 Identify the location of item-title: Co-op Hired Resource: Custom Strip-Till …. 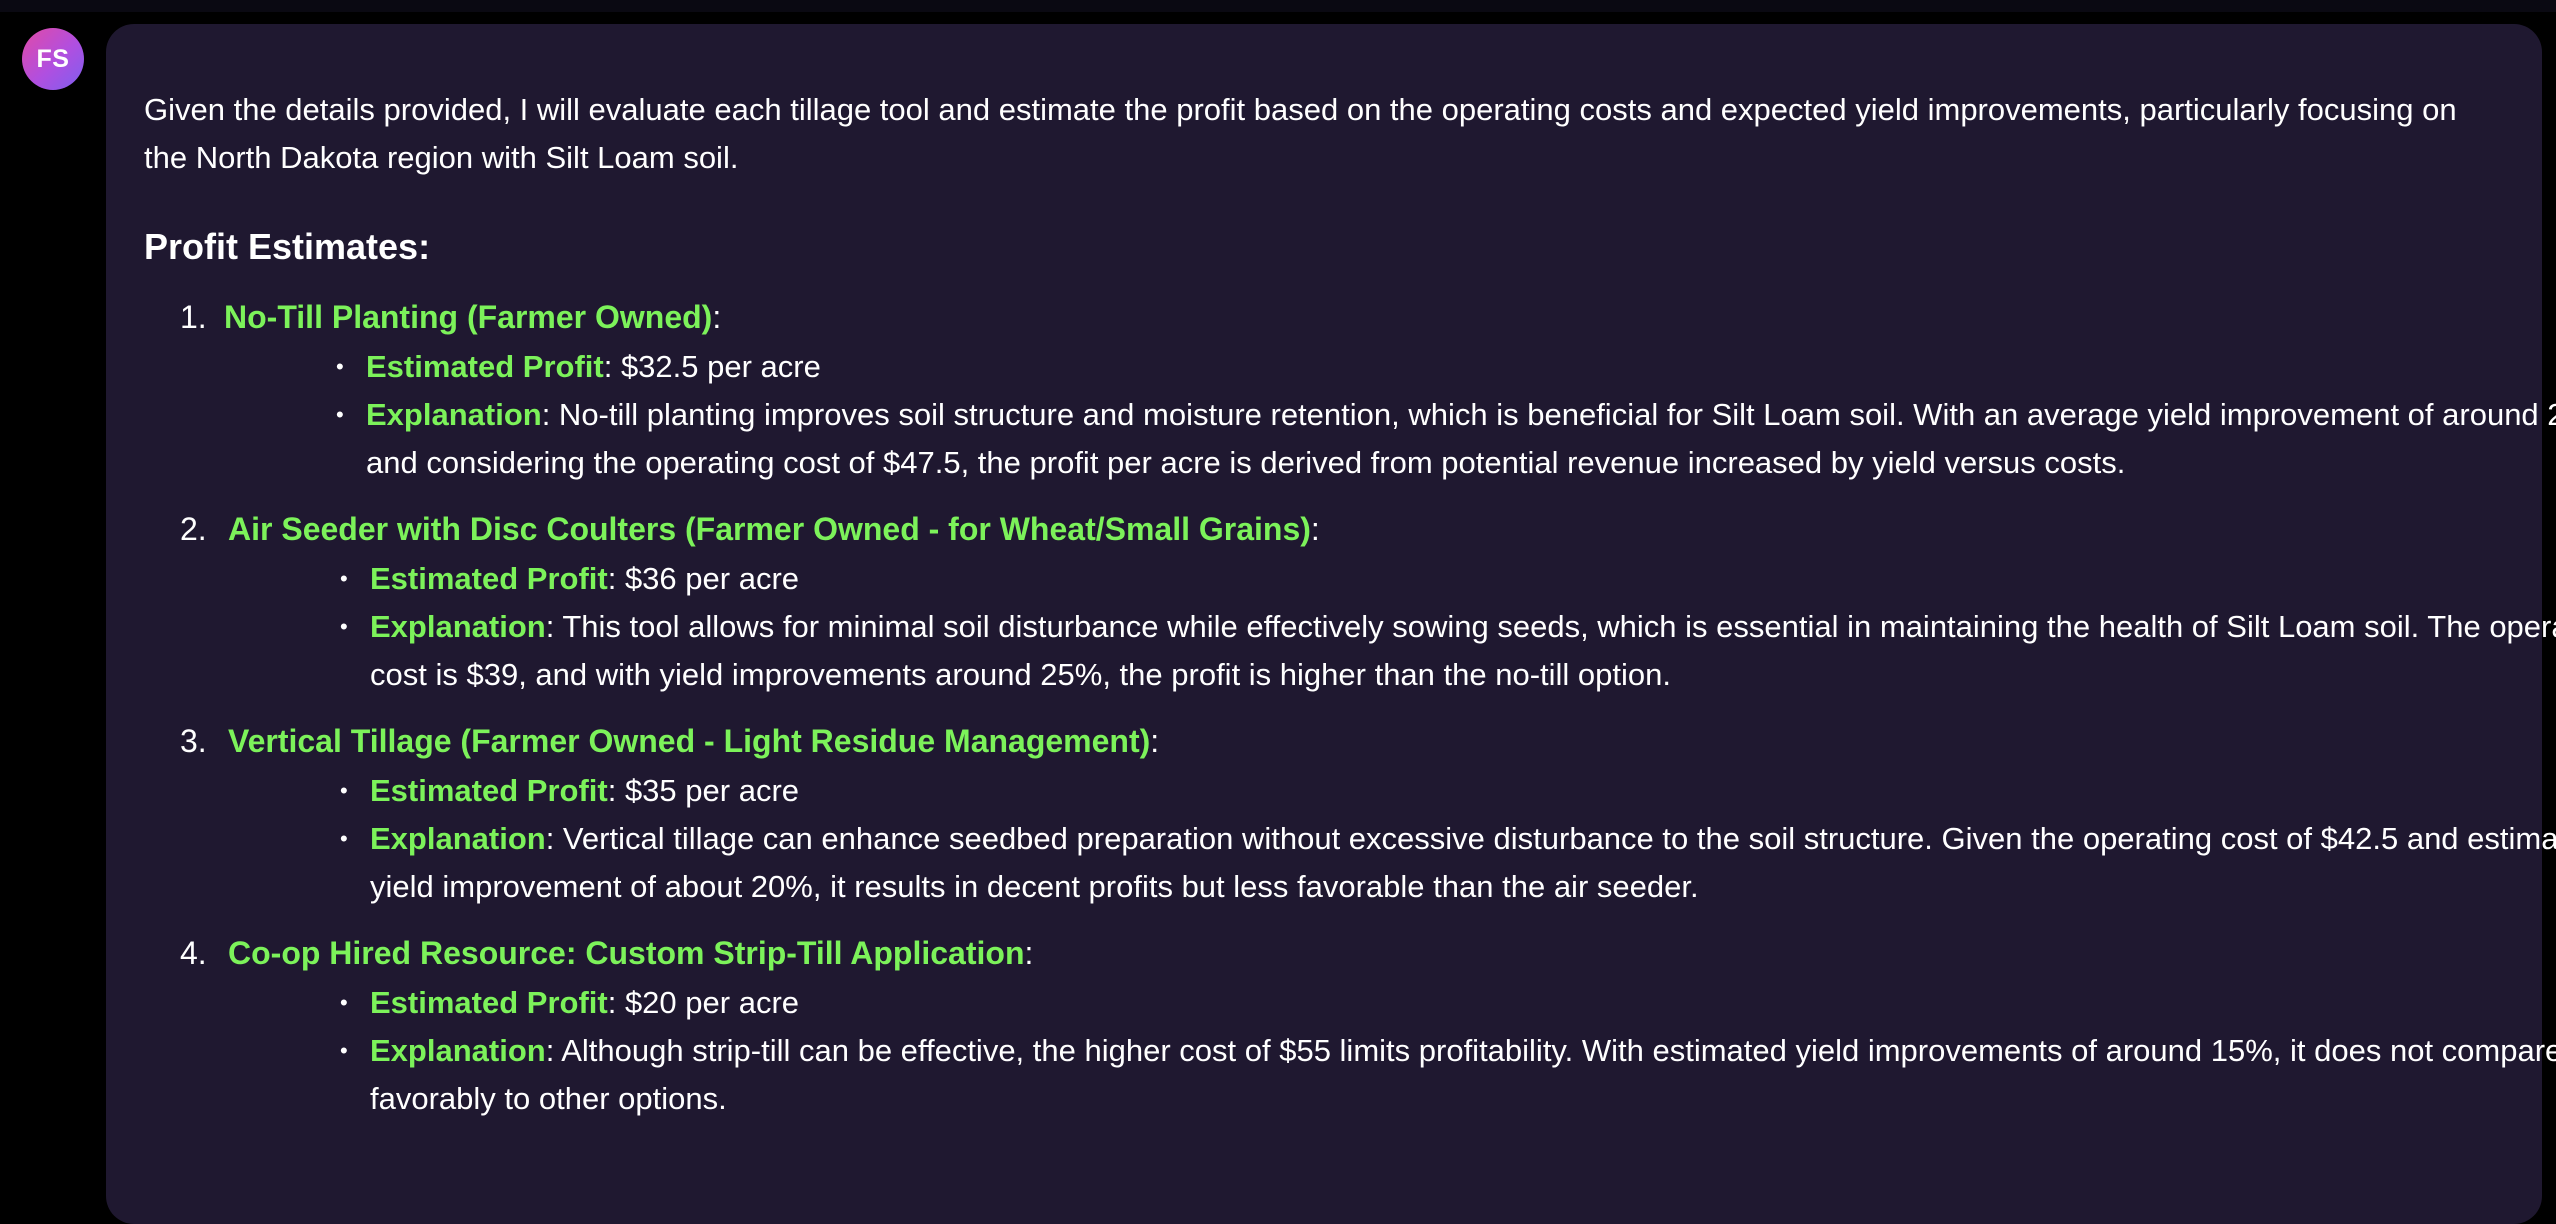
(626, 953).